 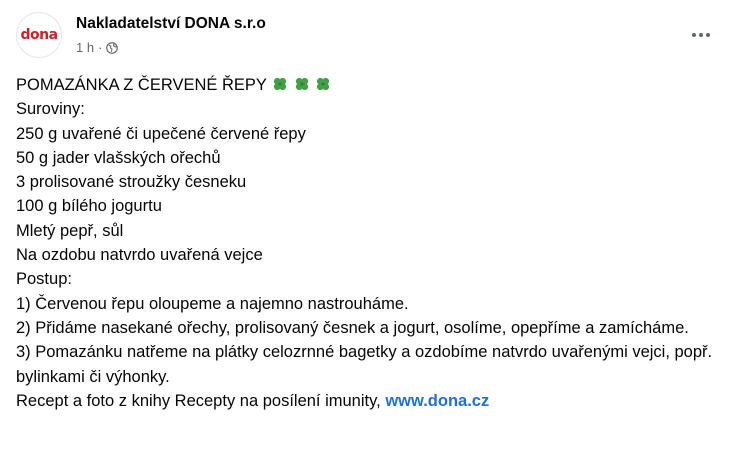 I want to click on post-meta: 1 h ·, so click(x=97, y=47).